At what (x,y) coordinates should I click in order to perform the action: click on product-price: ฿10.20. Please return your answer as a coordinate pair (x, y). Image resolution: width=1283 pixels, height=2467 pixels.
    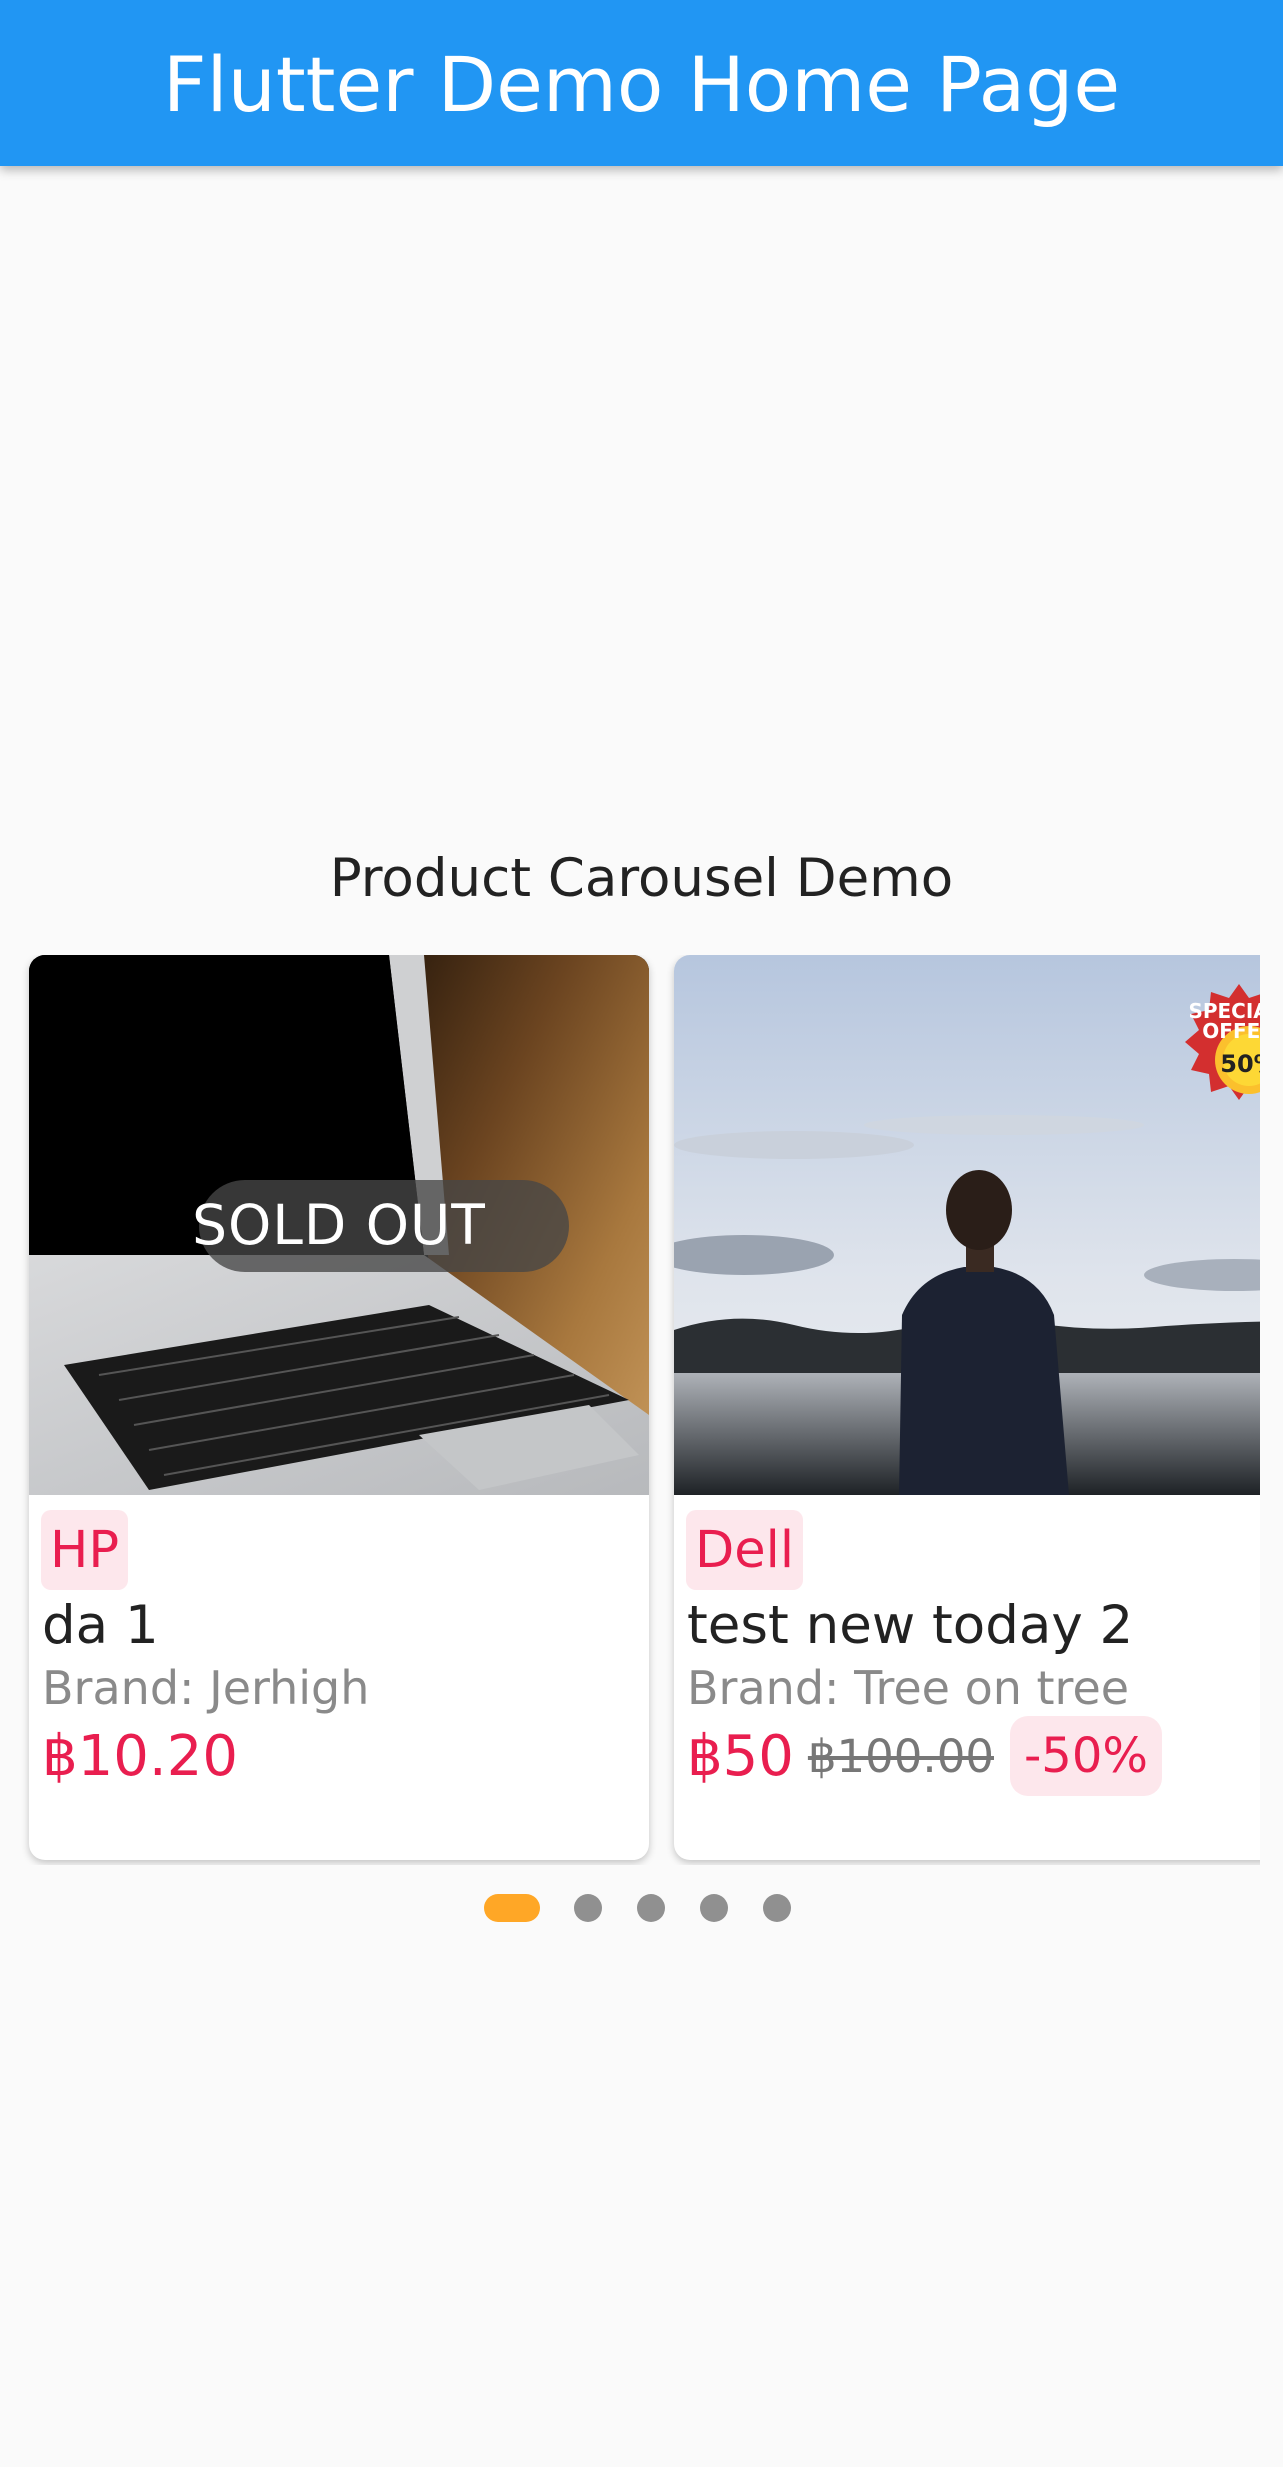
    Looking at the image, I should click on (140, 1756).